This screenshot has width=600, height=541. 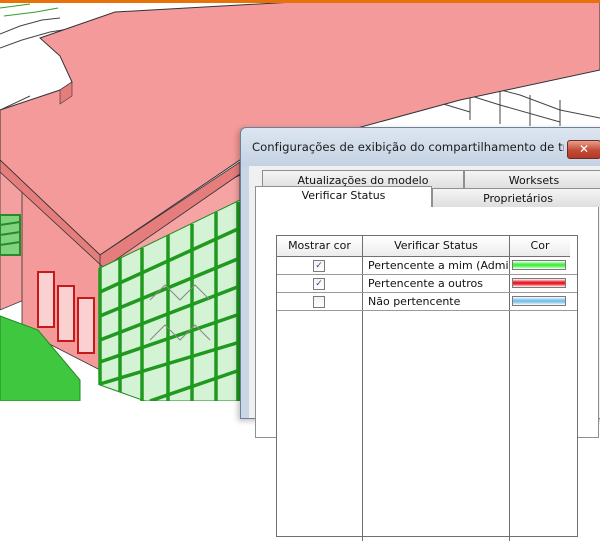 What do you see at coordinates (436, 301) in the screenshot?
I see `status-label: Não pertencente` at bounding box center [436, 301].